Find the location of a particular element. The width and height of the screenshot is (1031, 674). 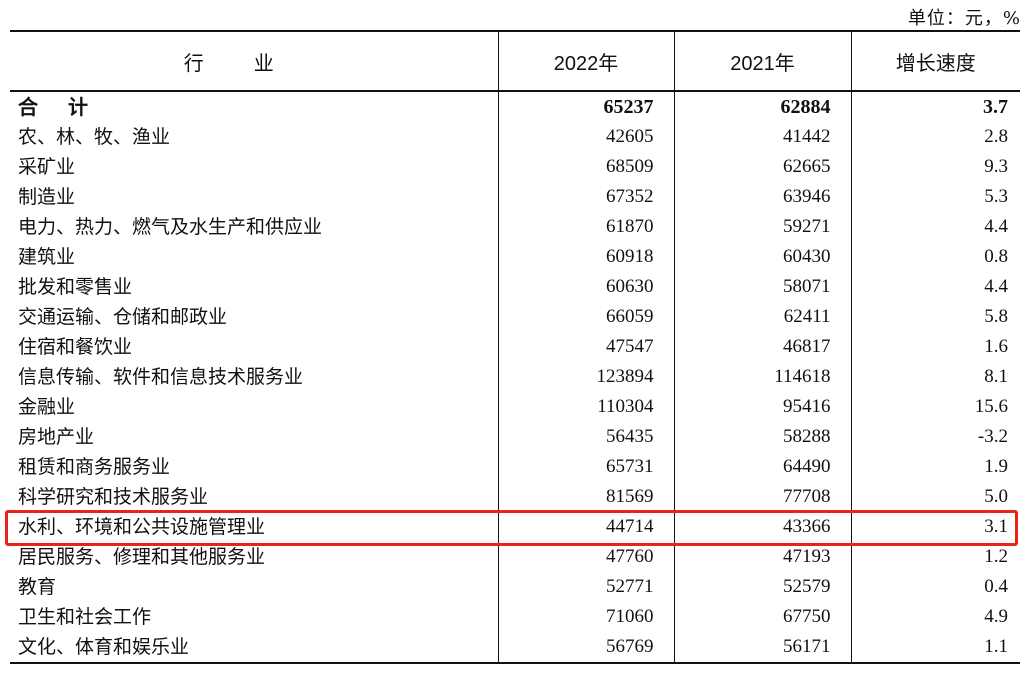

row-value-2021: 58288 is located at coordinates (762, 437).